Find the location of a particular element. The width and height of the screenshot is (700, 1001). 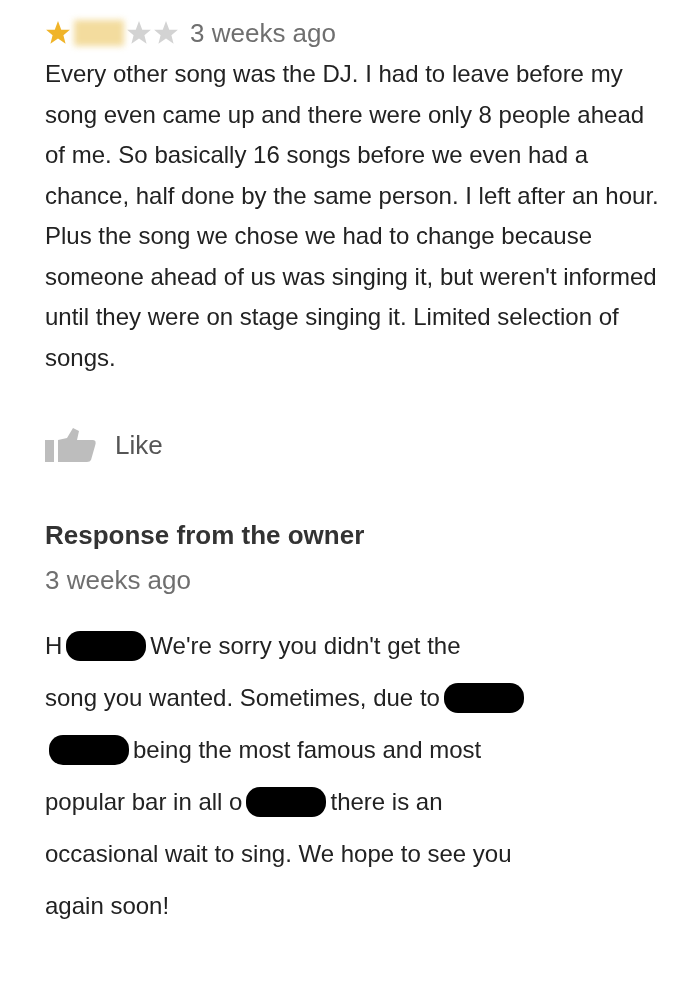

review-time: 3 weeks ago is located at coordinates (263, 33).